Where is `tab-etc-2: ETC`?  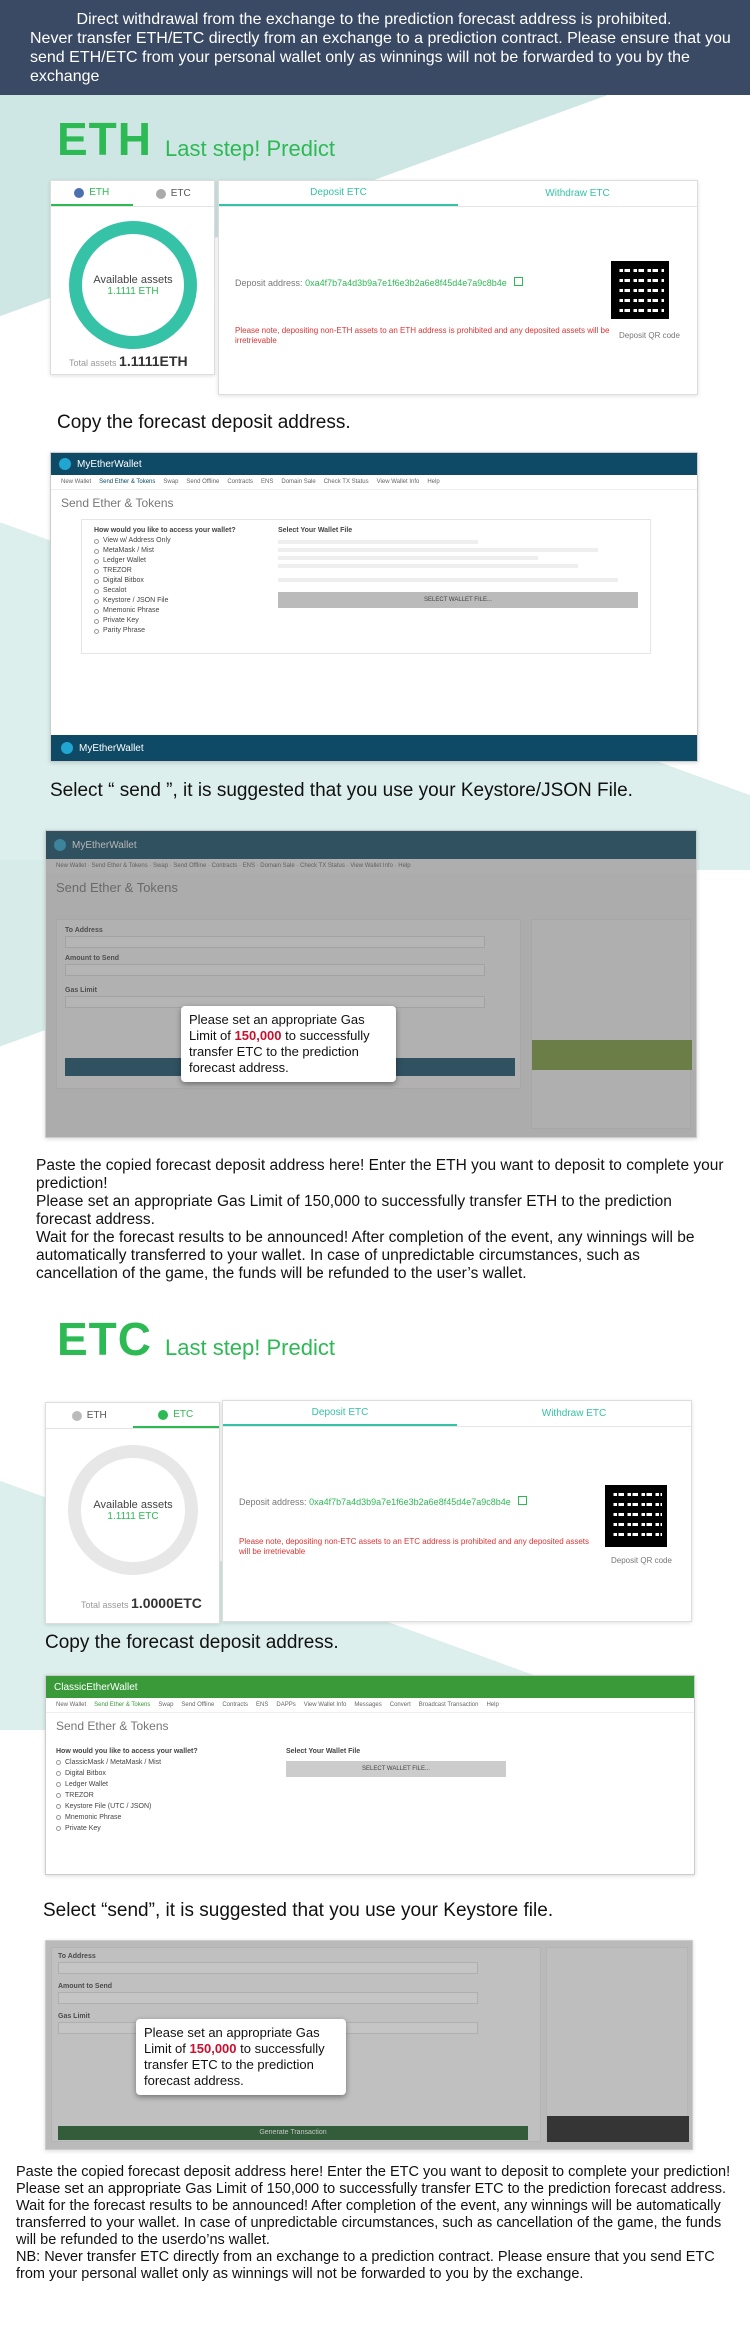
tab-etc-2: ETC is located at coordinates (175, 1415).